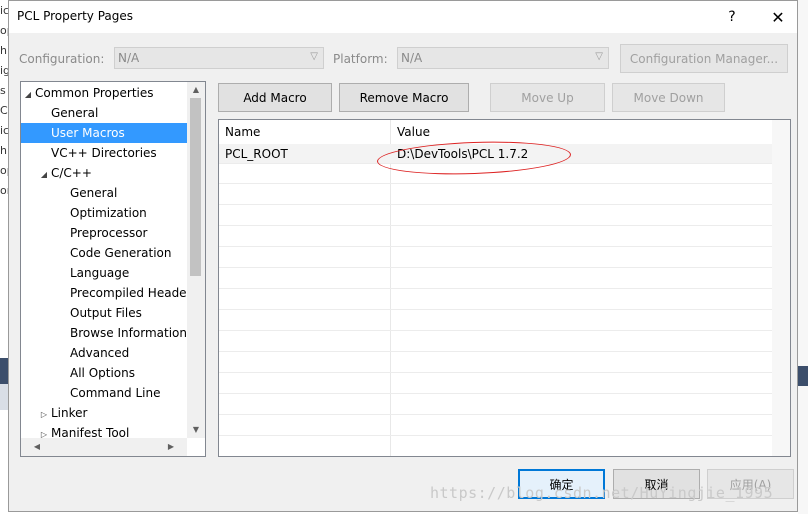  I want to click on tree-item-label: VC++ Directories, so click(104, 153).